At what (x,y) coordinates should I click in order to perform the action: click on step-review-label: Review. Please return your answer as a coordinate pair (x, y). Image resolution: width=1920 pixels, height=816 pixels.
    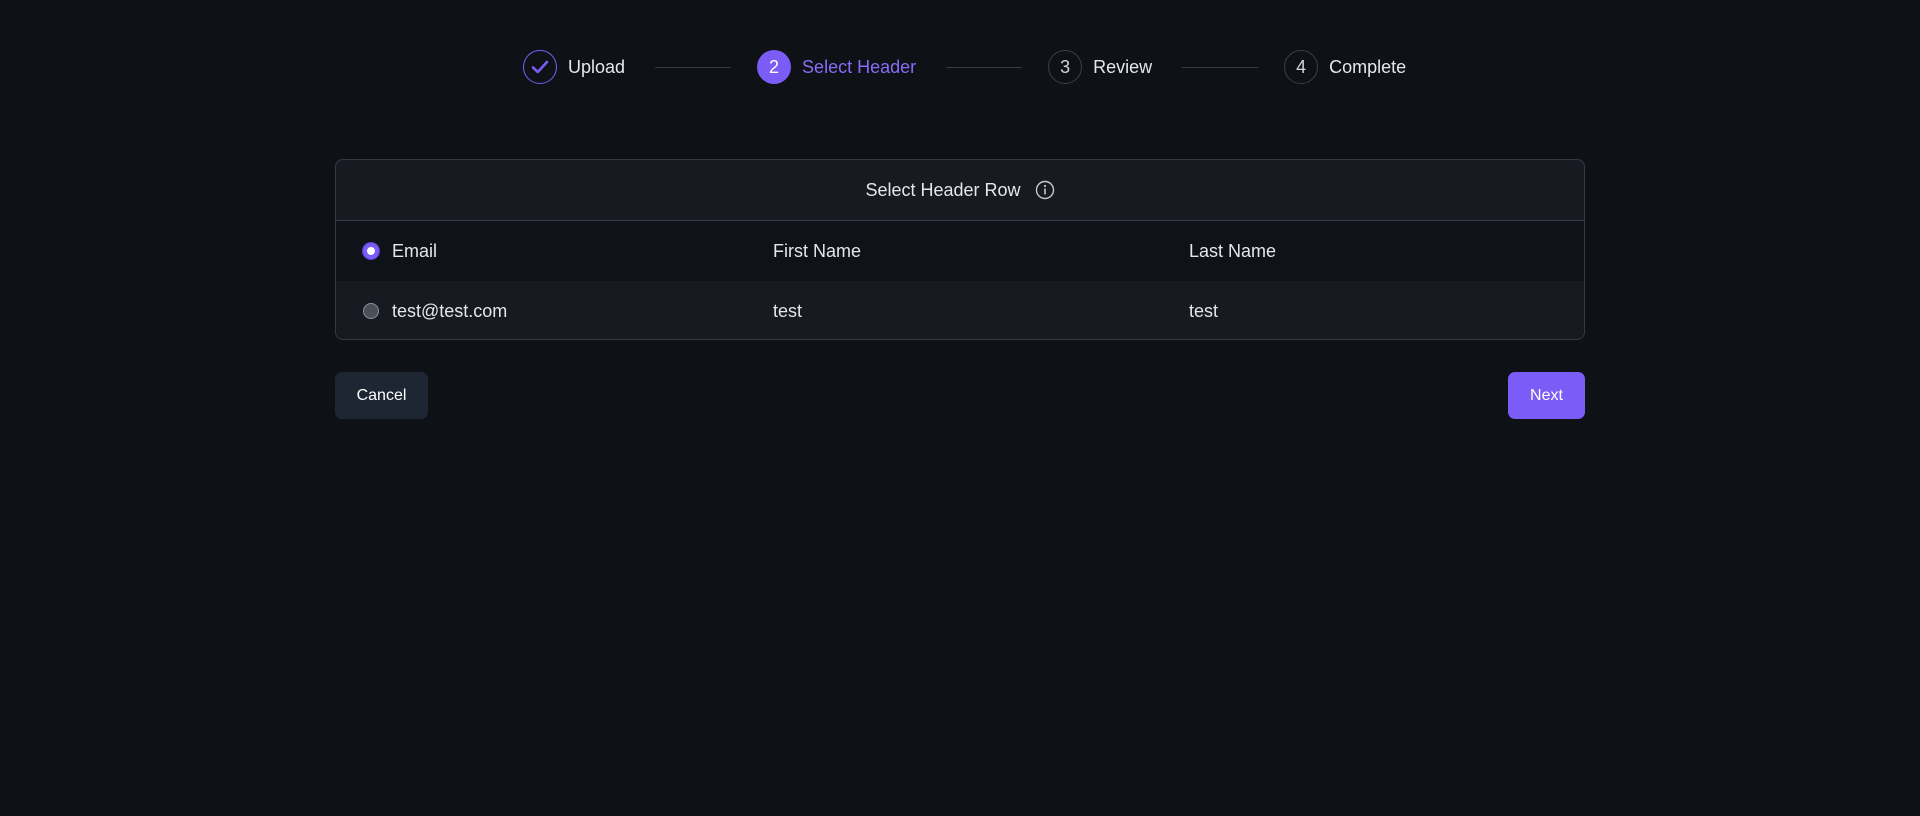
    Looking at the image, I should click on (1123, 66).